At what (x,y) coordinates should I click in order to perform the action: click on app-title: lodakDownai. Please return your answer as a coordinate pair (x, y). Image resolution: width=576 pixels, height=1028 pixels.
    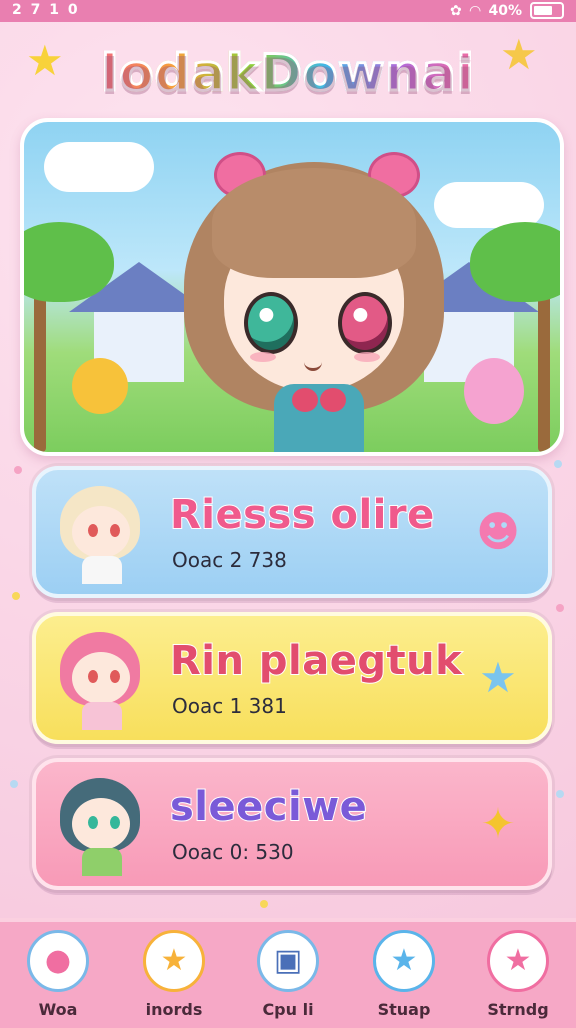
    Looking at the image, I should click on (288, 73).